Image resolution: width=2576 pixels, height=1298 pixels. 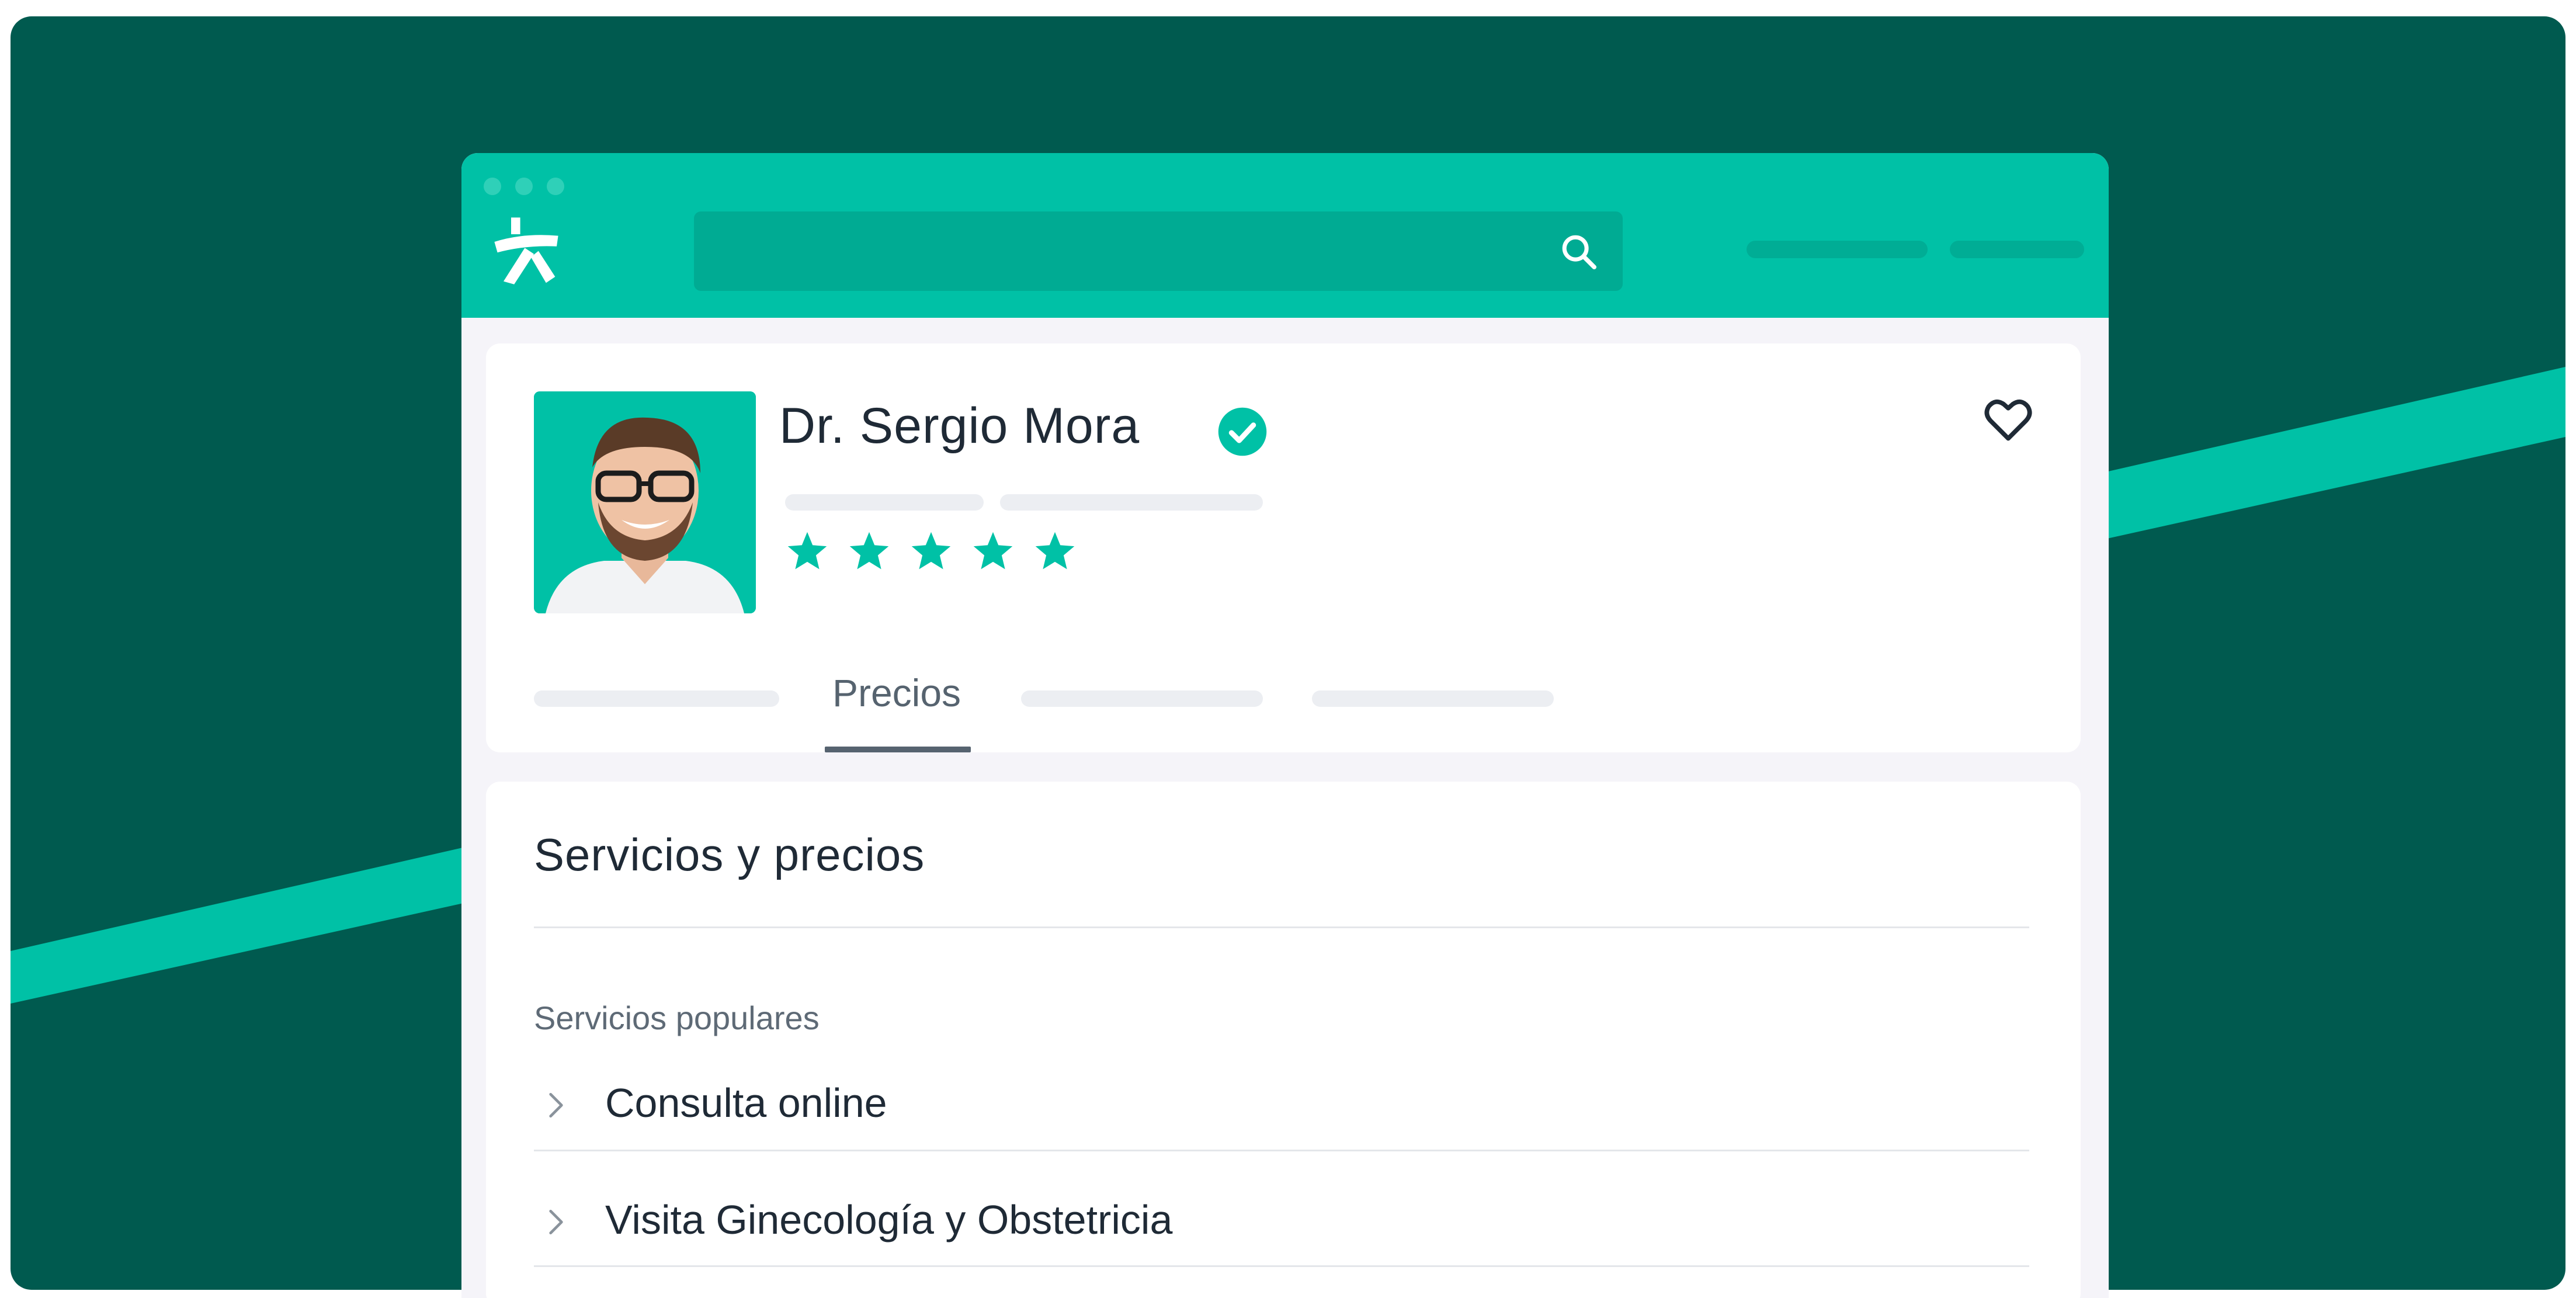 What do you see at coordinates (677, 1017) in the screenshot?
I see `services-subheading: Servicios populares` at bounding box center [677, 1017].